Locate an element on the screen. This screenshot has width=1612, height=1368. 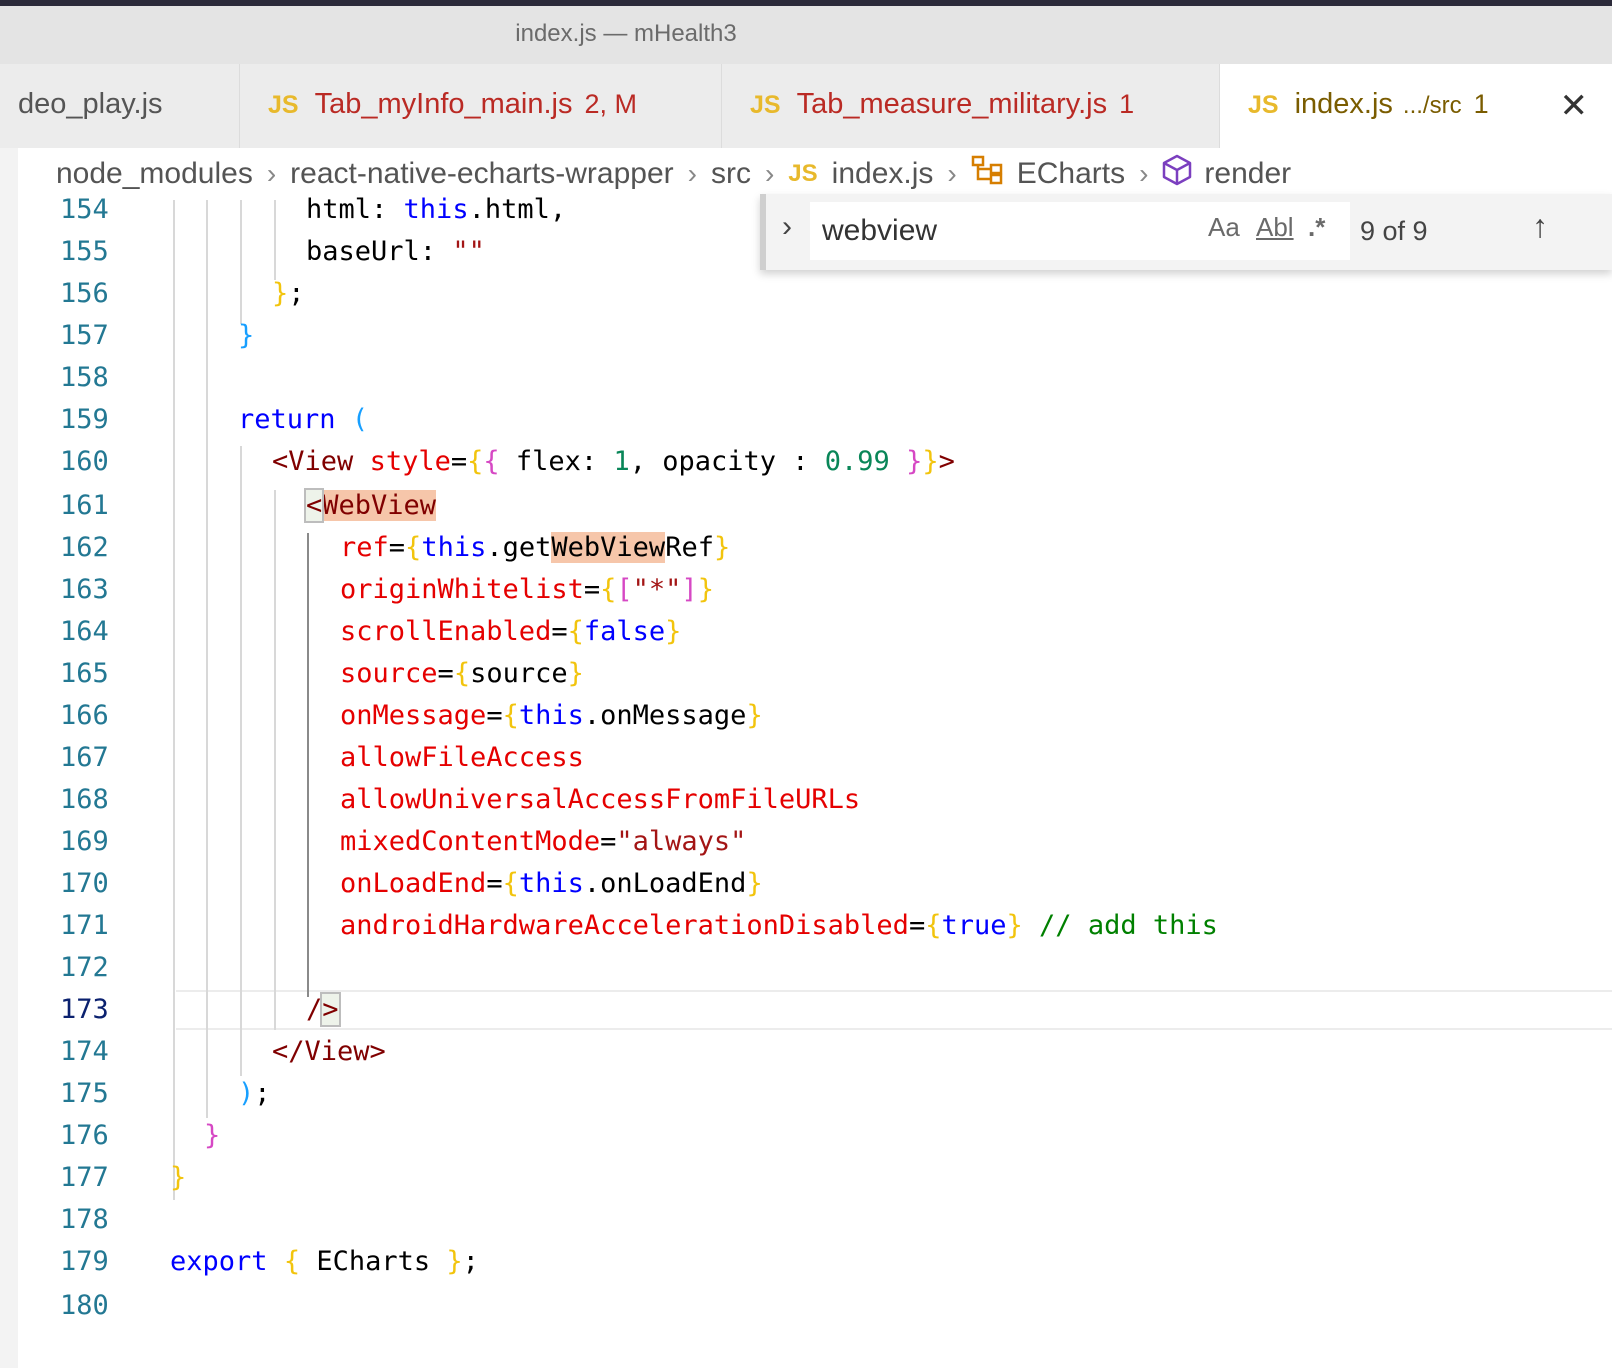
tab-badge: 2, M is located at coordinates (611, 104).